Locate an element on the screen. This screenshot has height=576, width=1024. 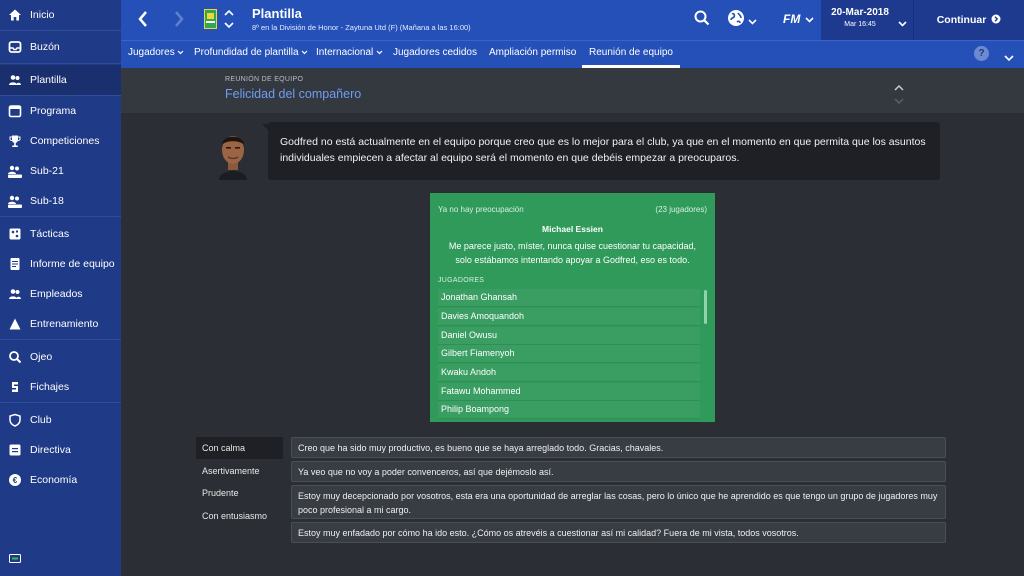
tone-option-con-entusiasmo: Con entusiasmo is located at coordinates (239, 516).